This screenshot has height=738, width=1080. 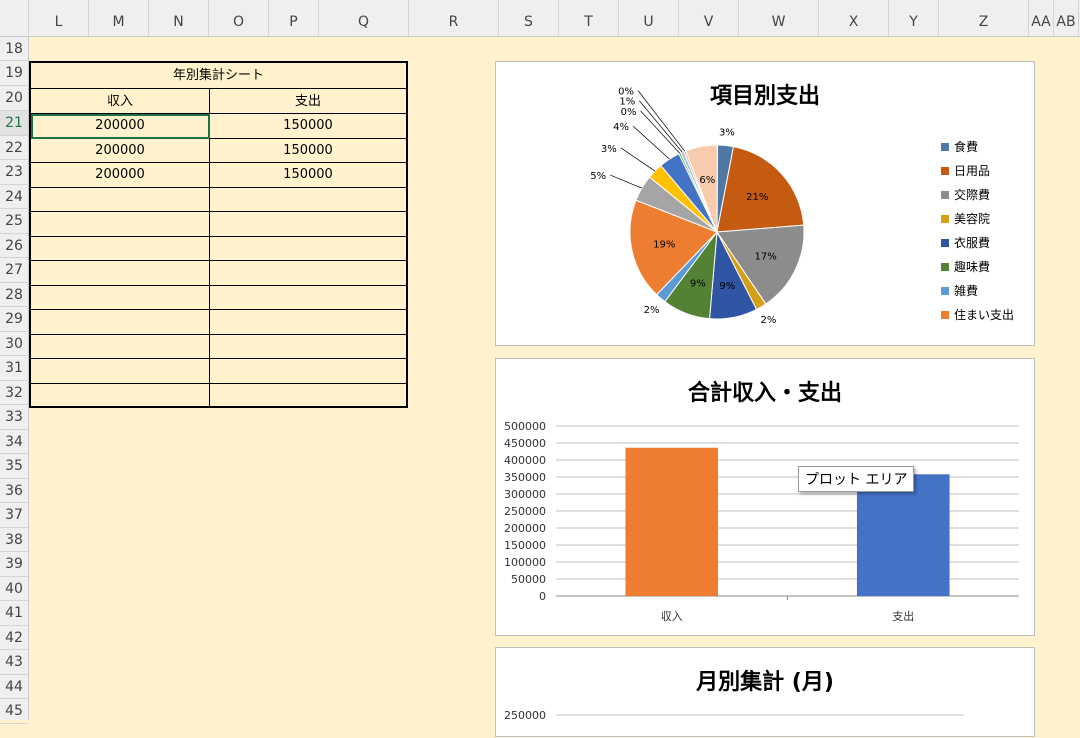 I want to click on row-header-22: 22, so click(x=14, y=148).